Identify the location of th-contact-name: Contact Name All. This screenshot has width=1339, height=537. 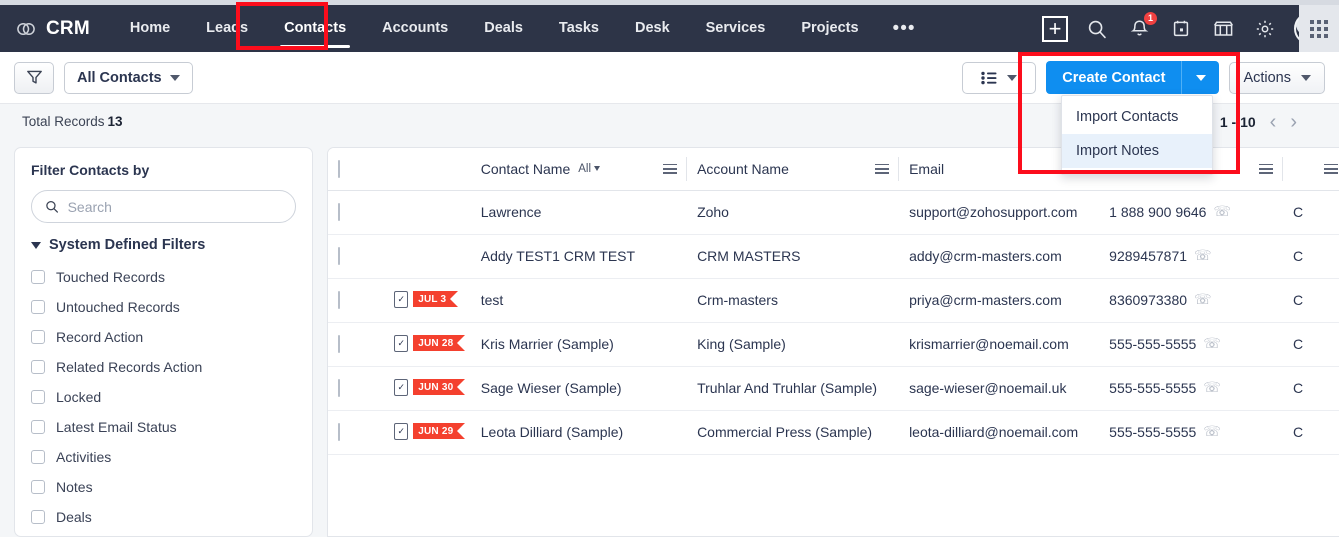
(579, 169).